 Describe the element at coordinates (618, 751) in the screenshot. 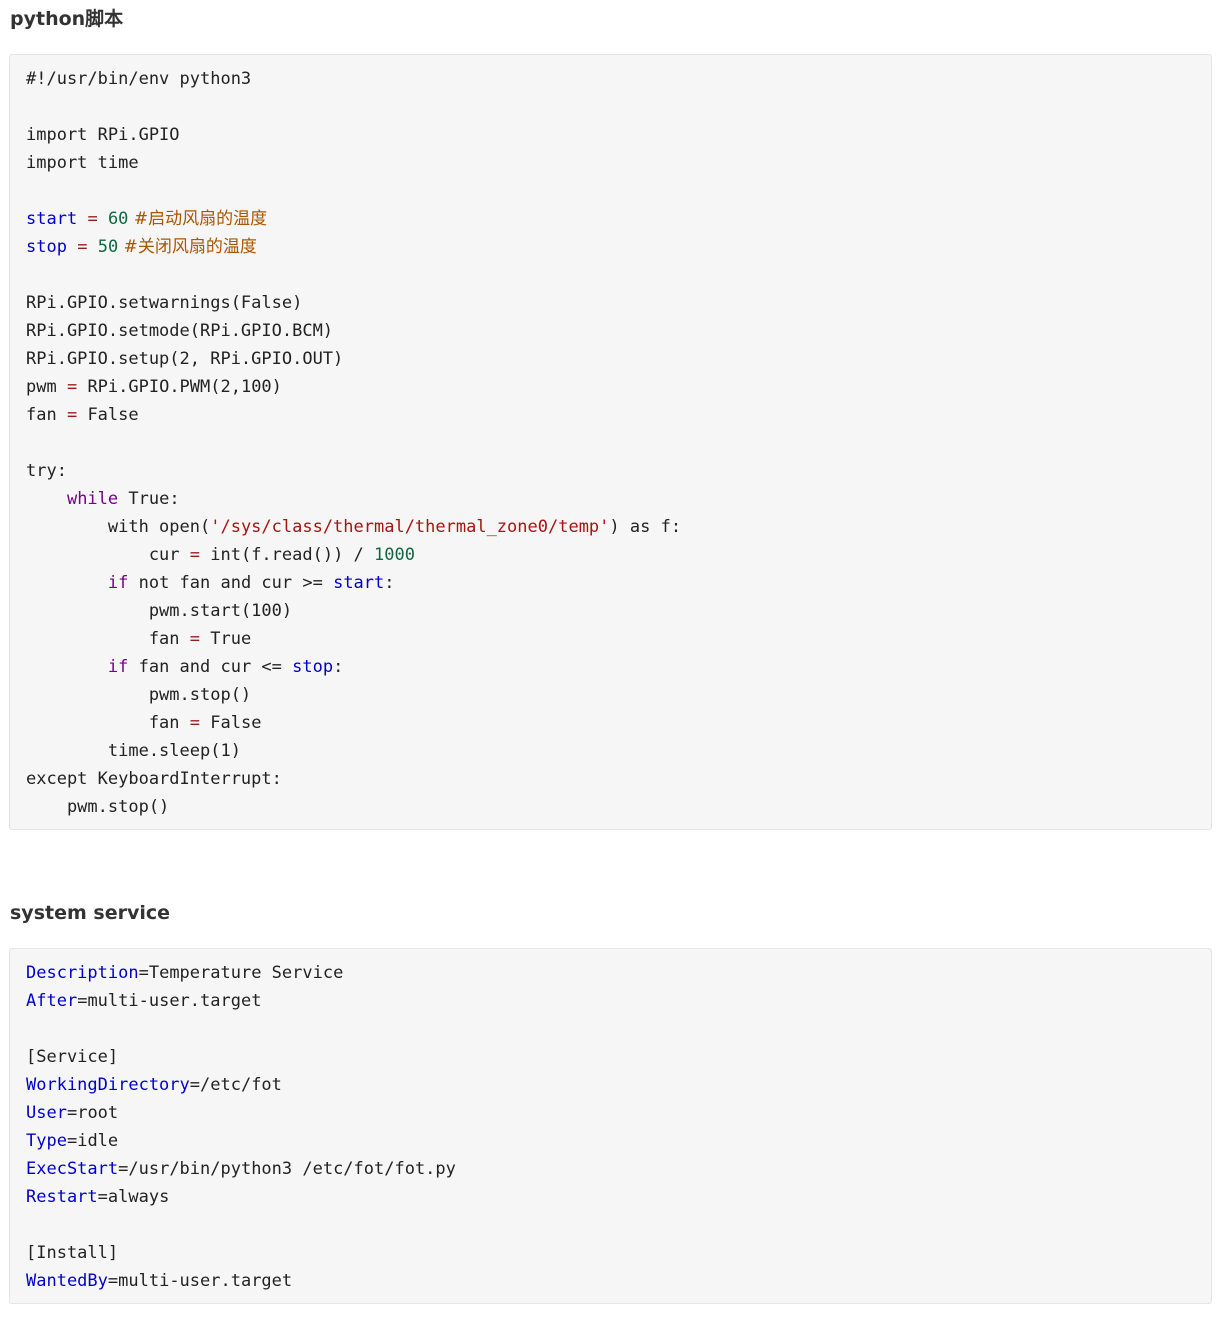

I see `code-line: time.sleep(1)` at that location.